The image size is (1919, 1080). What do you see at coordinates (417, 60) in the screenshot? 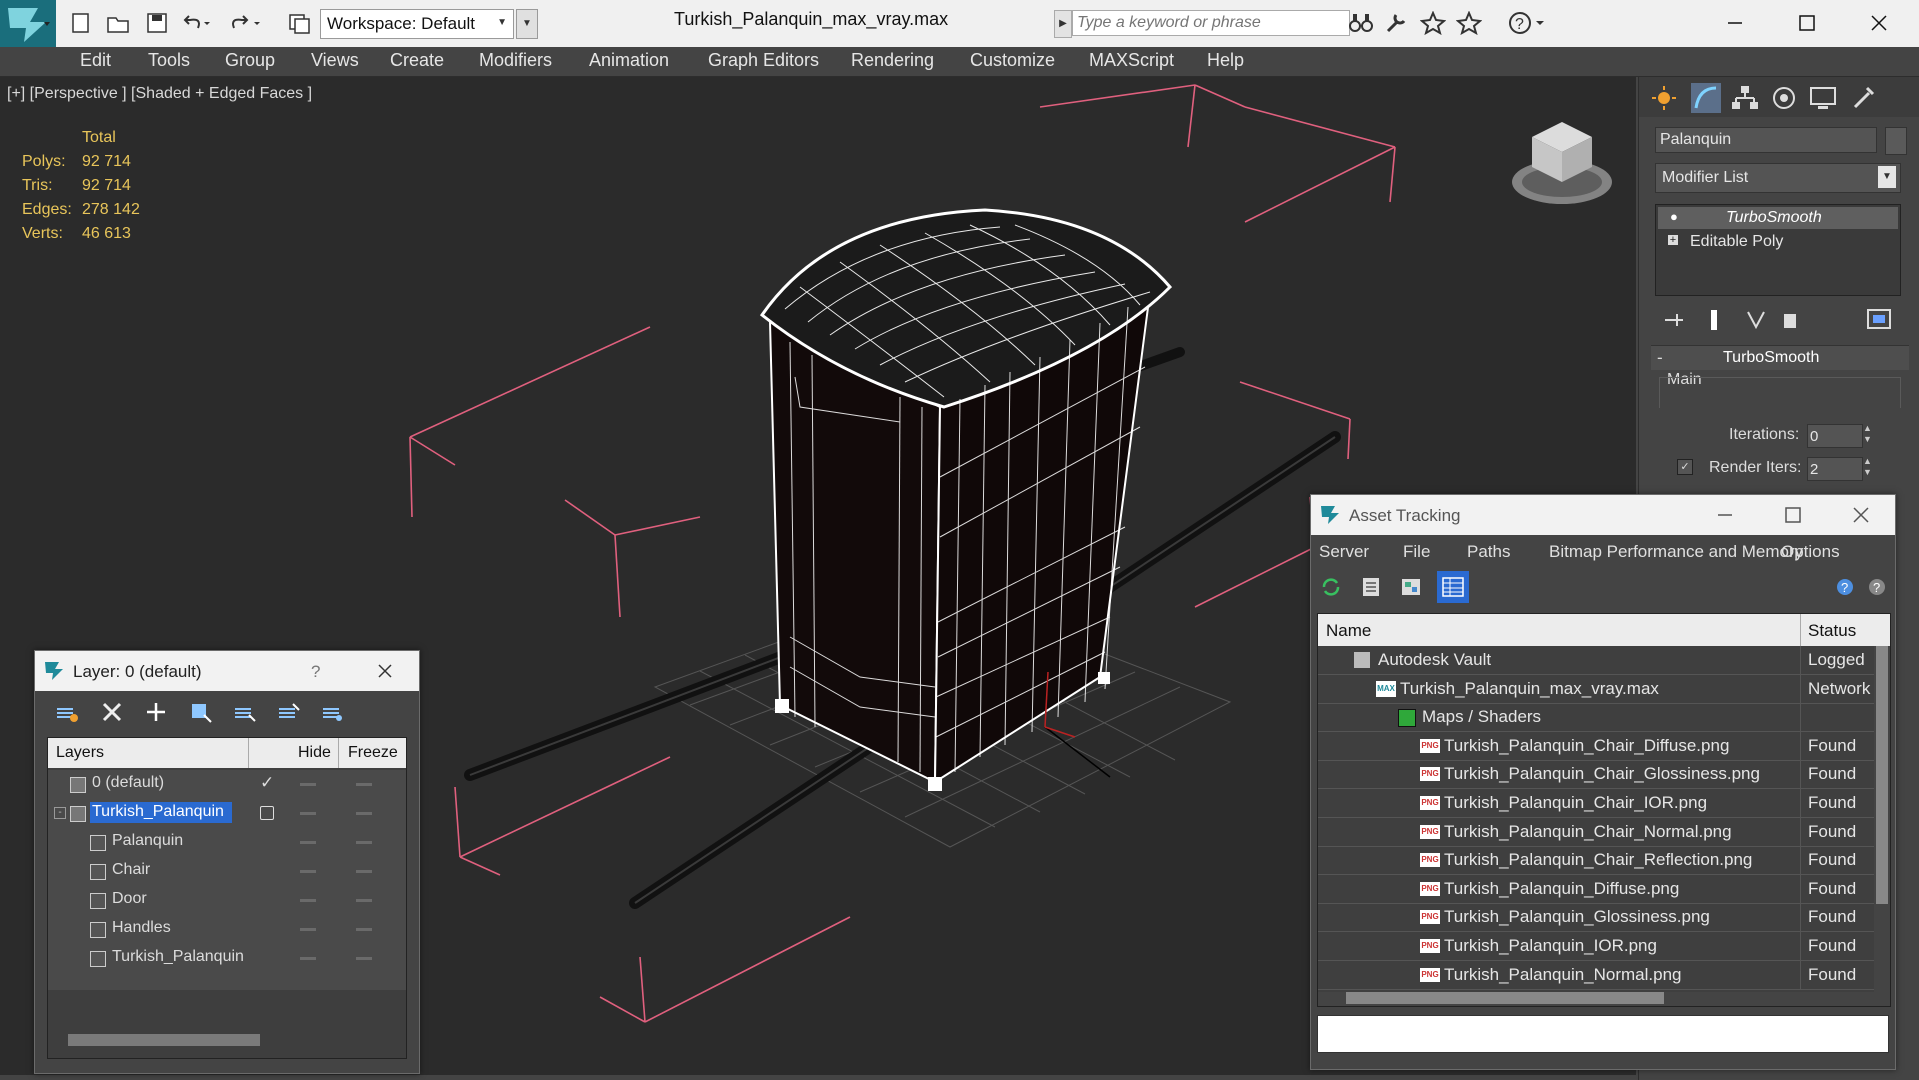
I see `menu-create: Create` at bounding box center [417, 60].